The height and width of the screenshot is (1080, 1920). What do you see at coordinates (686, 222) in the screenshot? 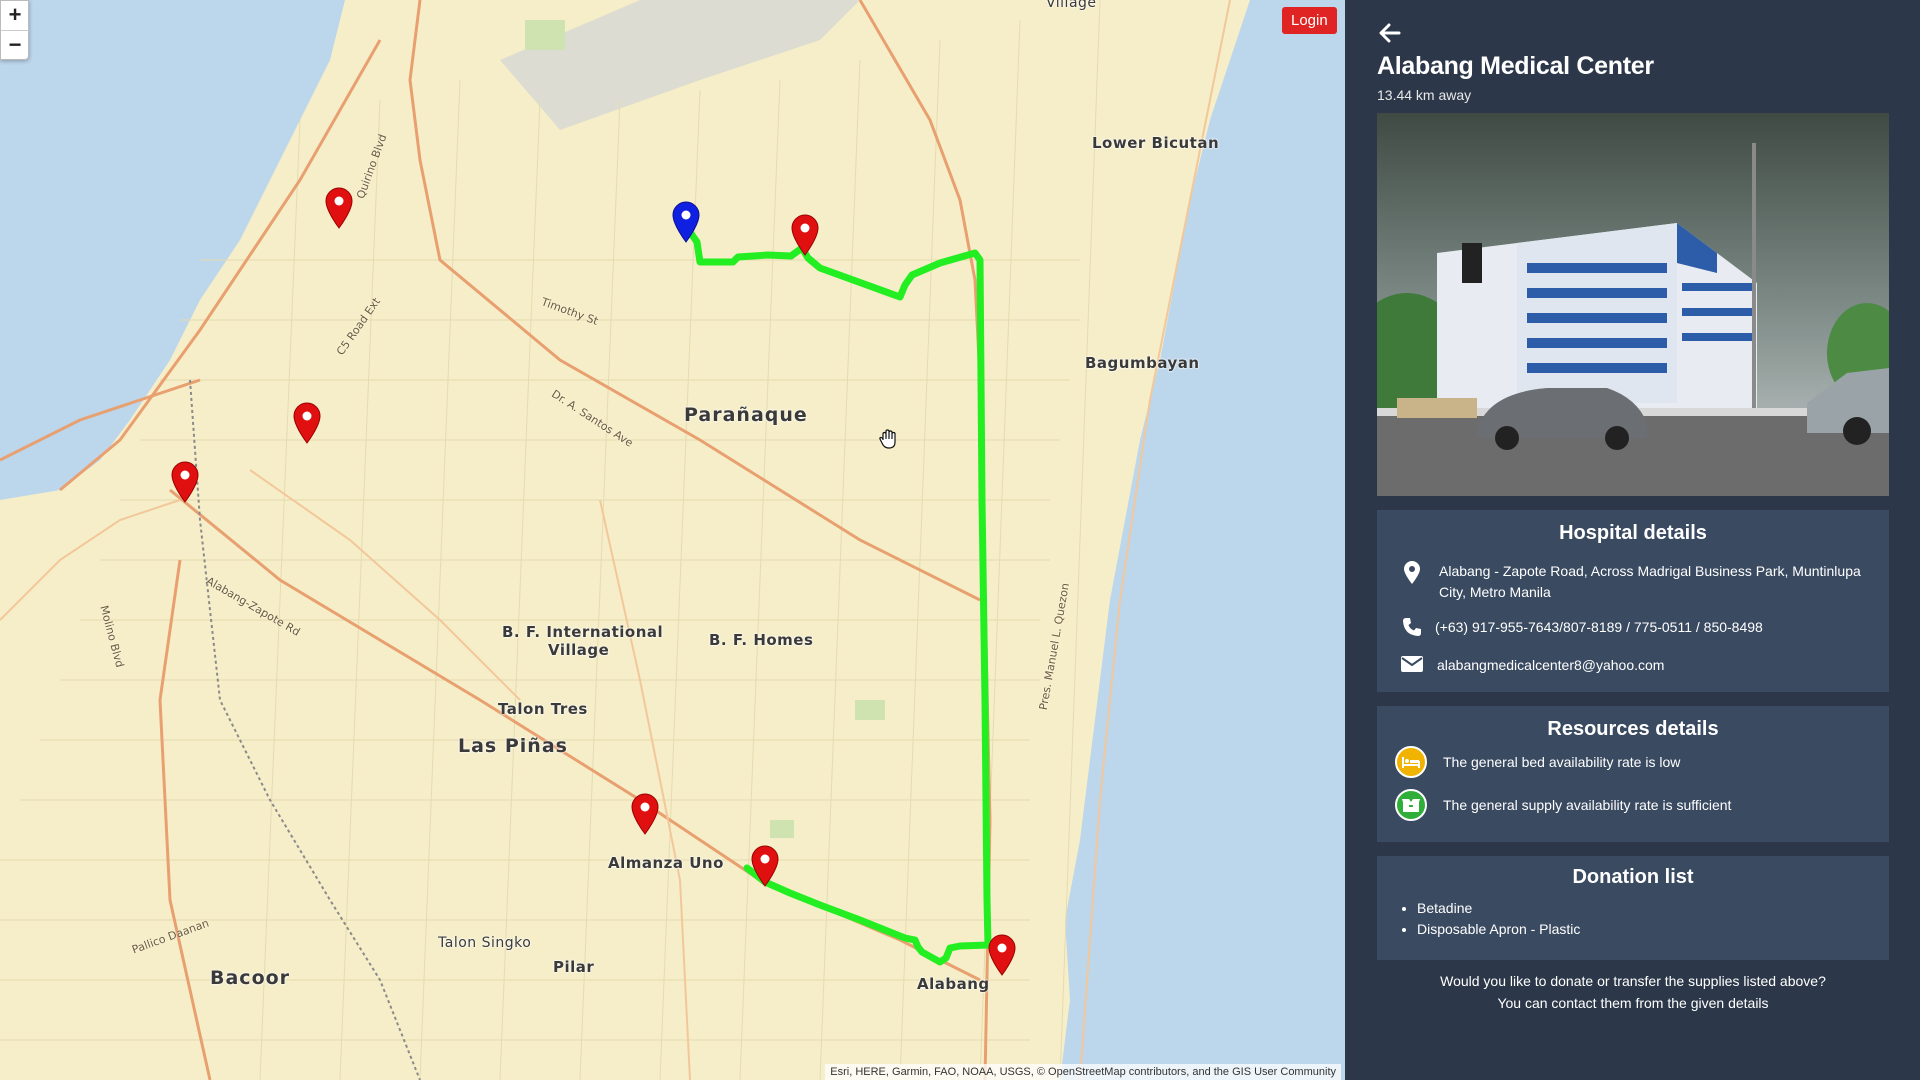
I see `user-location-pin` at bounding box center [686, 222].